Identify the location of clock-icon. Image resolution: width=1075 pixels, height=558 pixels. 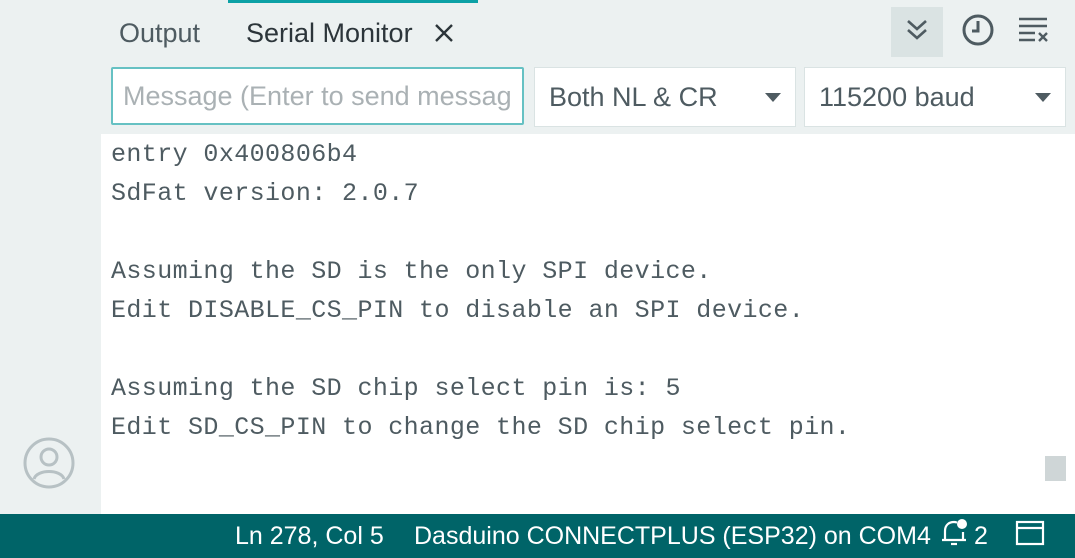
(978, 32).